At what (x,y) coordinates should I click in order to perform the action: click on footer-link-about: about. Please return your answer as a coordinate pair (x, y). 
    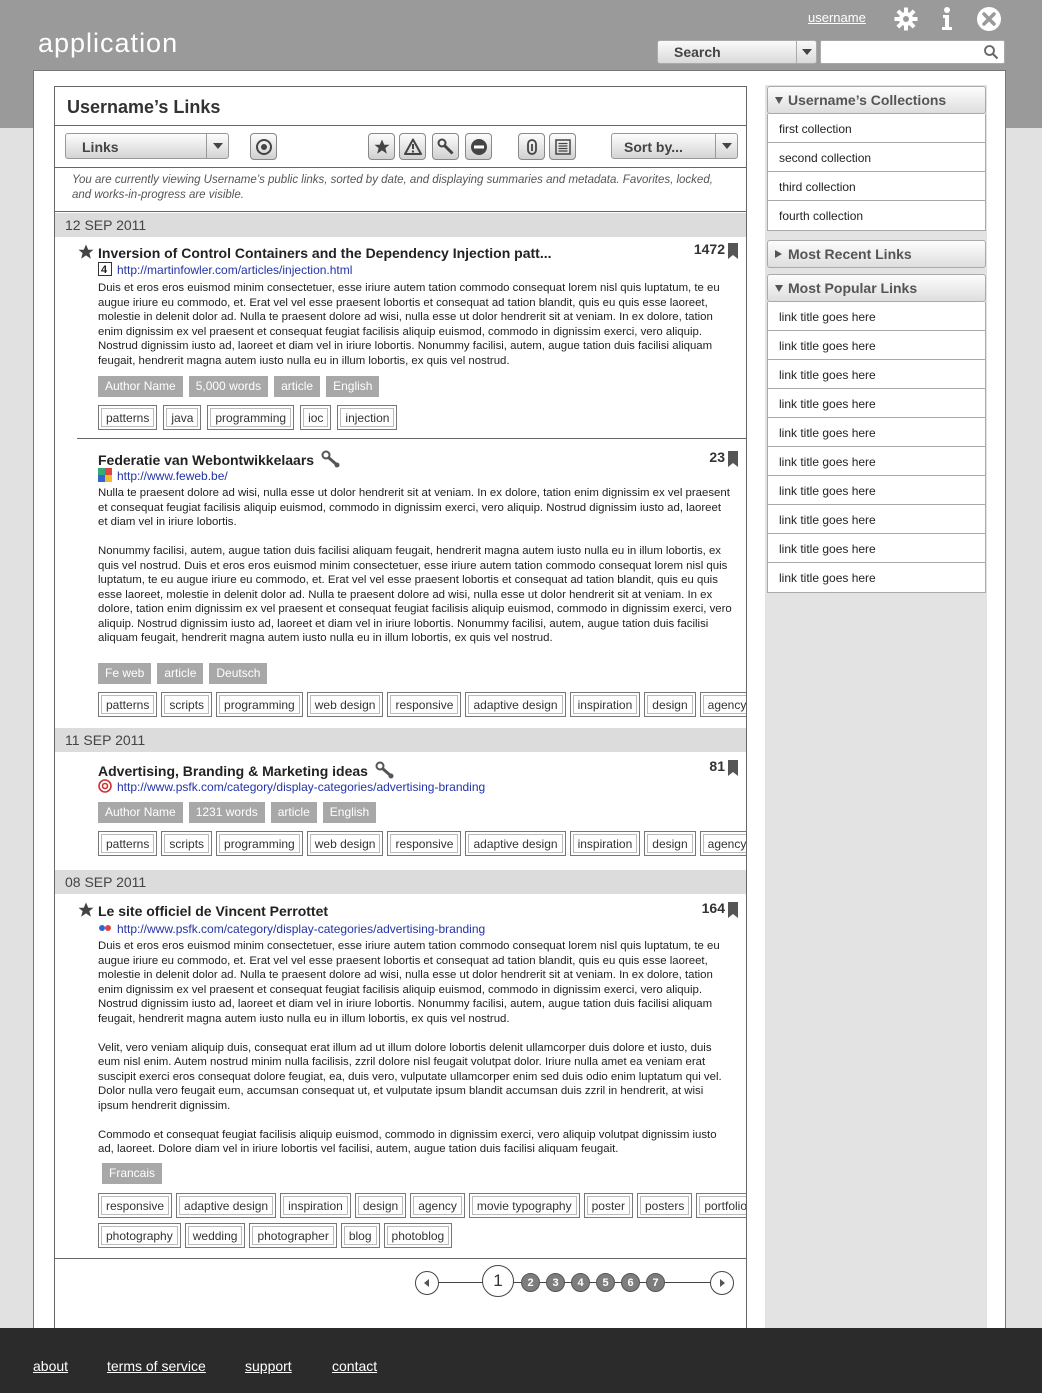
    Looking at the image, I should click on (50, 1366).